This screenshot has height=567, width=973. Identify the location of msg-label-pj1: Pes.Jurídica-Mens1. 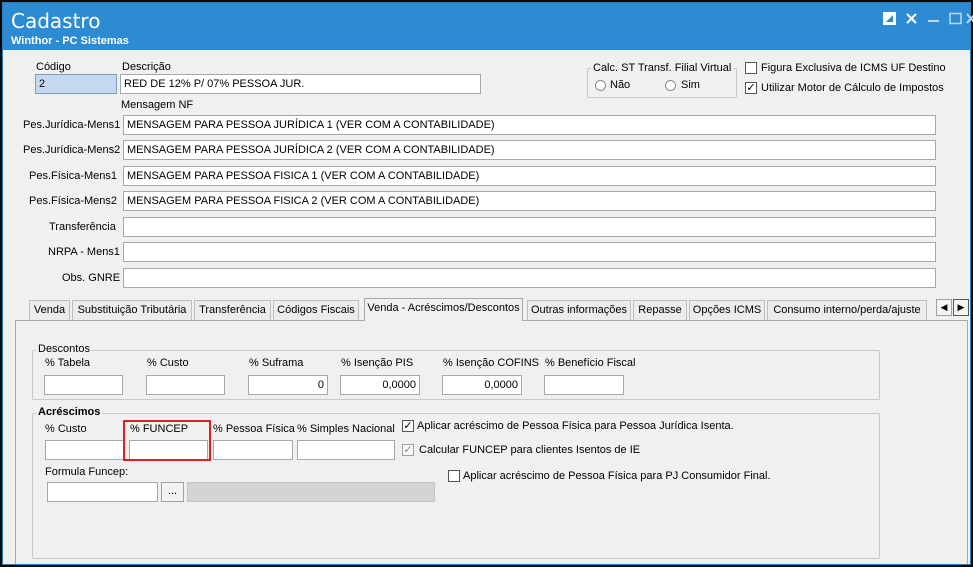
(72, 125).